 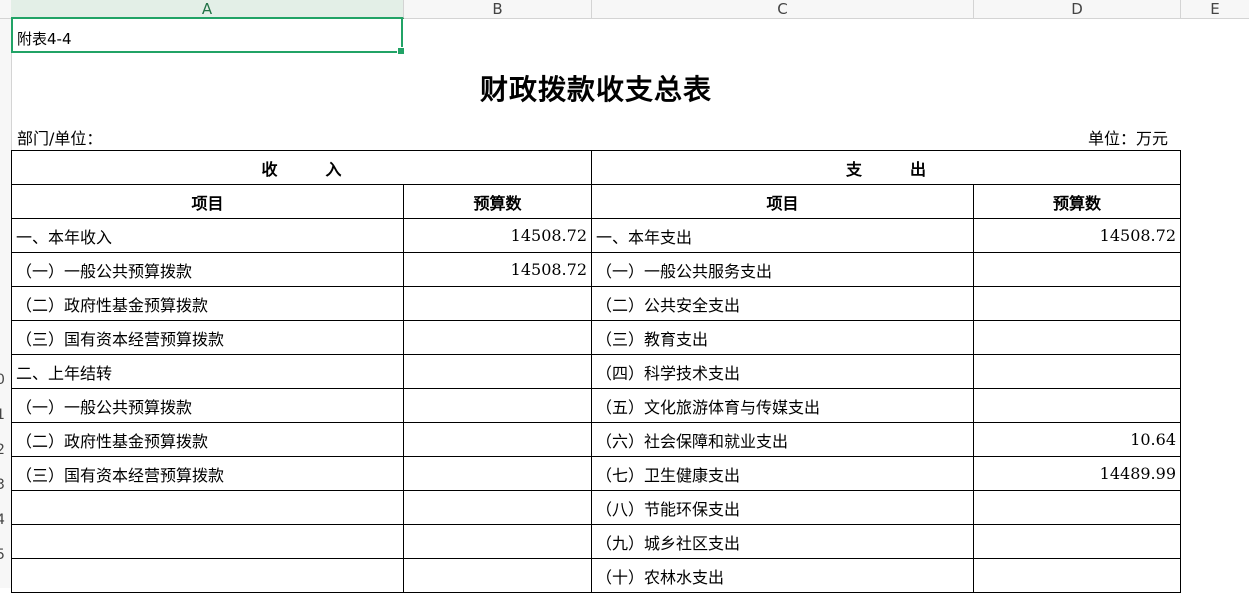 I want to click on row-header: 2, so click(x=5, y=450).